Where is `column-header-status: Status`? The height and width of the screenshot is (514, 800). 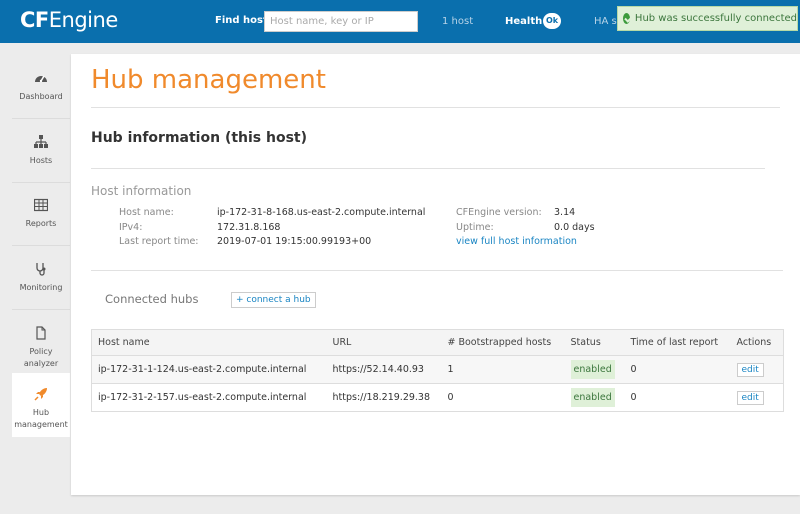 column-header-status: Status is located at coordinates (594, 342).